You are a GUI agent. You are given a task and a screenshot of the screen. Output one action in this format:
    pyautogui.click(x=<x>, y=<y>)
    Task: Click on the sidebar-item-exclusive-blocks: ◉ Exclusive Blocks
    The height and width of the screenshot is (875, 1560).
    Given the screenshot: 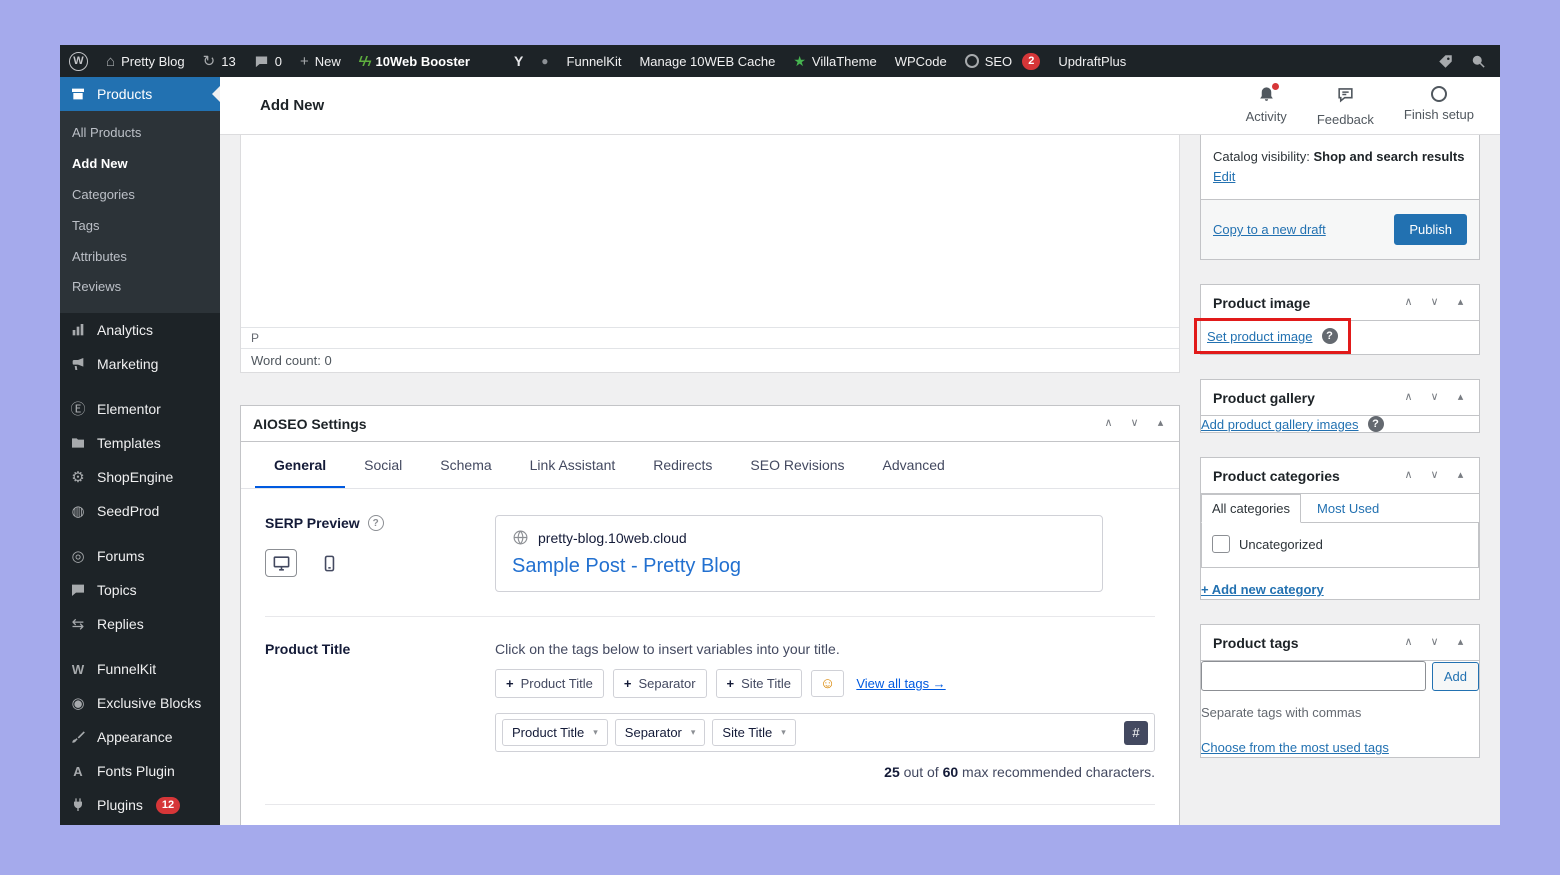 What is the action you would take?
    pyautogui.click(x=140, y=703)
    